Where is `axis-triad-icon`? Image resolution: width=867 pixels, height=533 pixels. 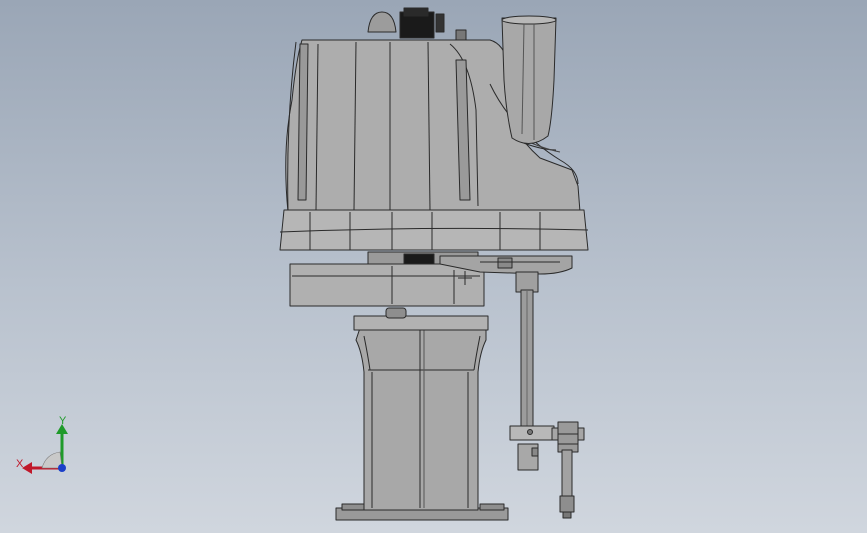
axis-triad-icon is located at coordinates (45, 449).